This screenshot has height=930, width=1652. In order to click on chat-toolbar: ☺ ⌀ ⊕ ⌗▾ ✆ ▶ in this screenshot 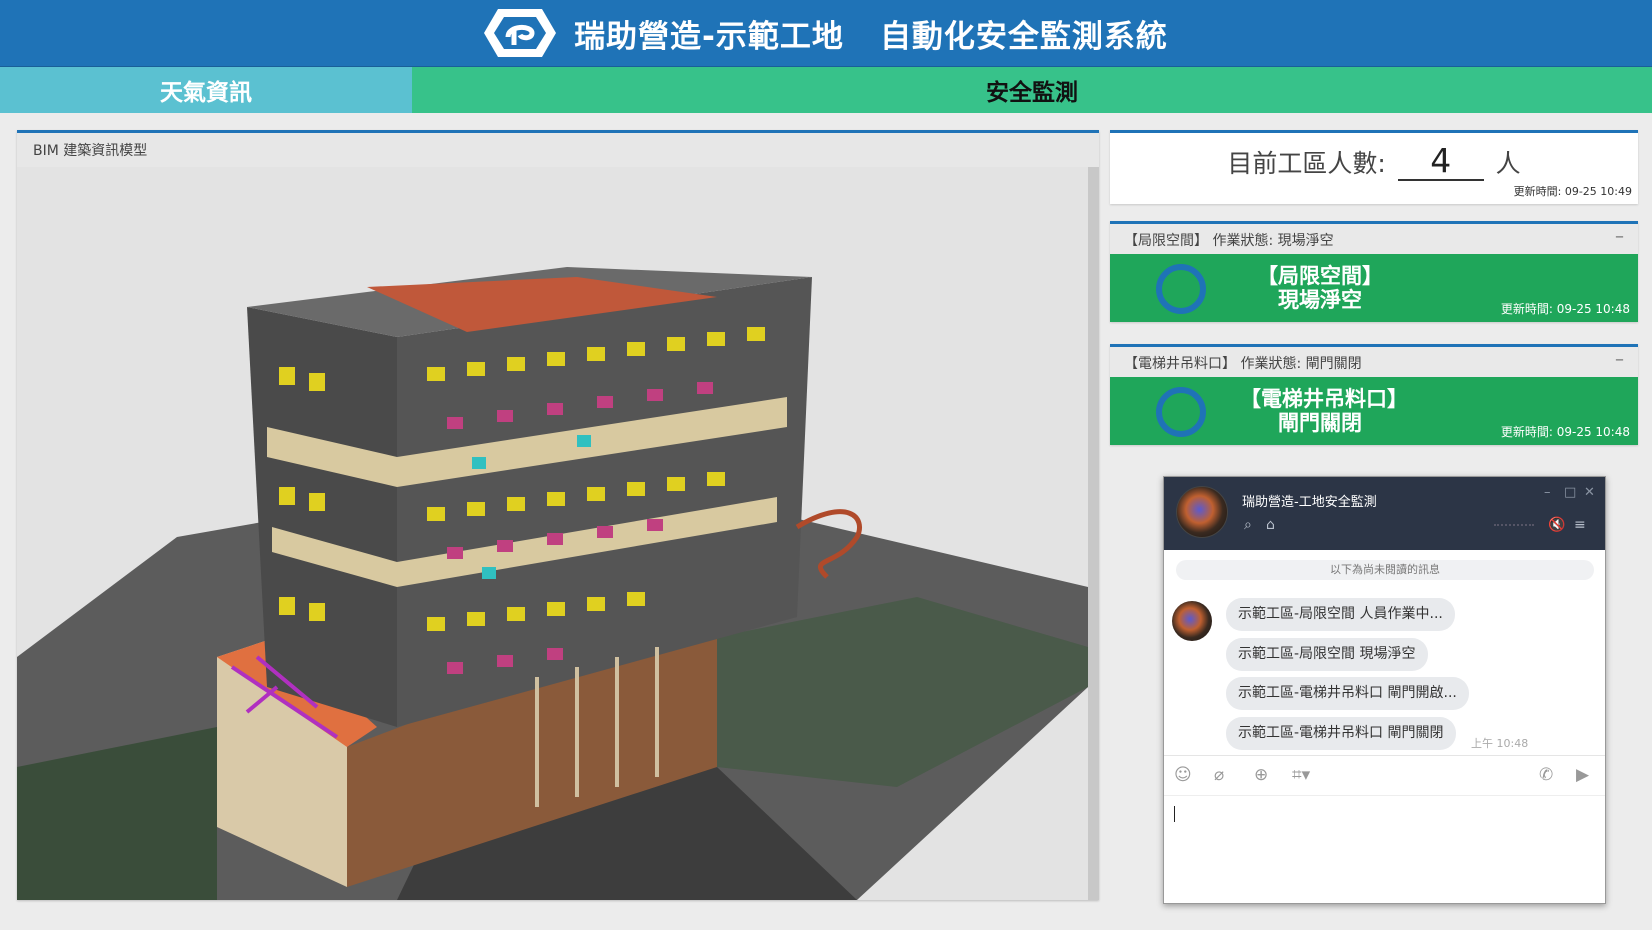, I will do `click(1384, 775)`.